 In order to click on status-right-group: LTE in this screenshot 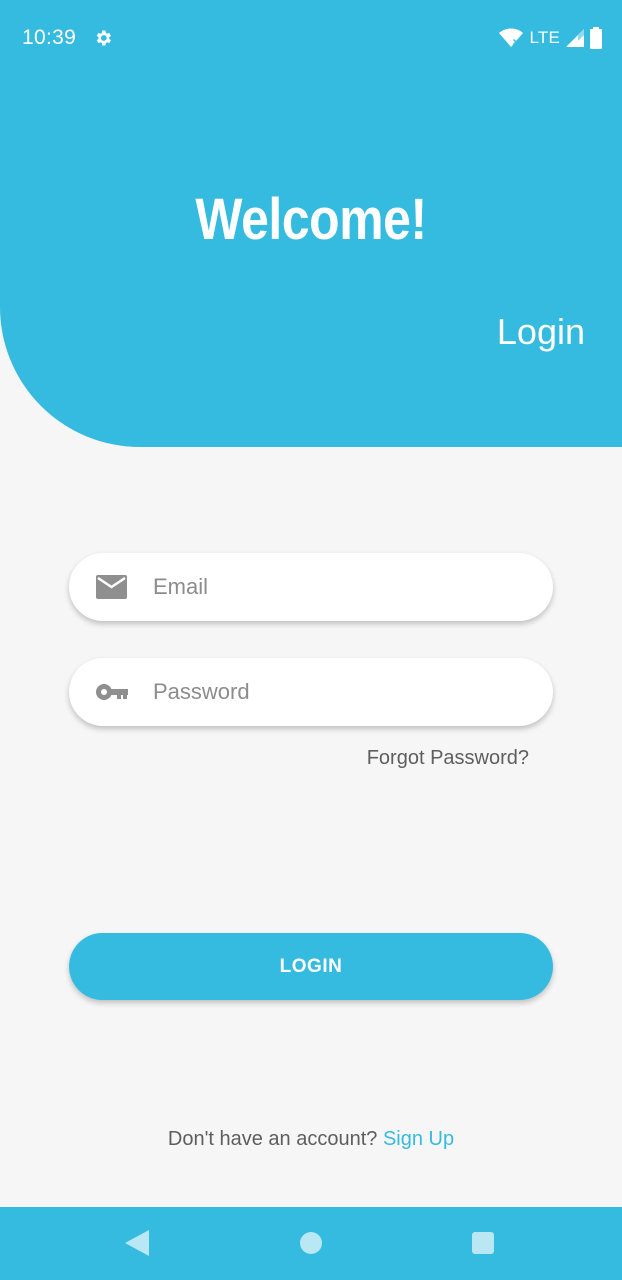, I will do `click(550, 38)`.